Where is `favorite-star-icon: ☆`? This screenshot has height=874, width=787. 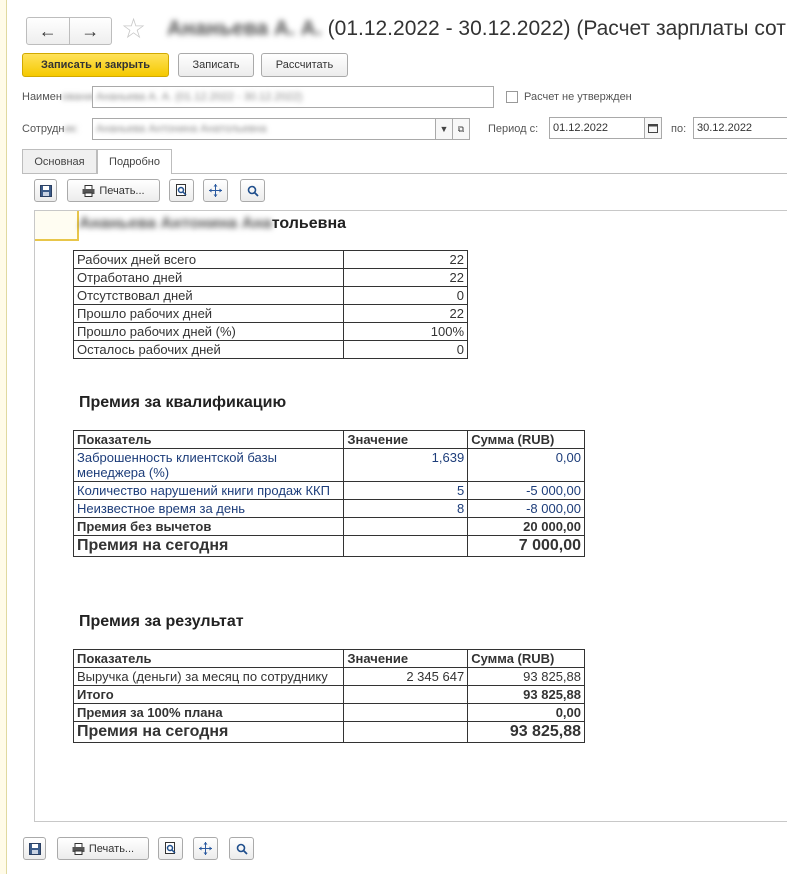 favorite-star-icon: ☆ is located at coordinates (133, 28).